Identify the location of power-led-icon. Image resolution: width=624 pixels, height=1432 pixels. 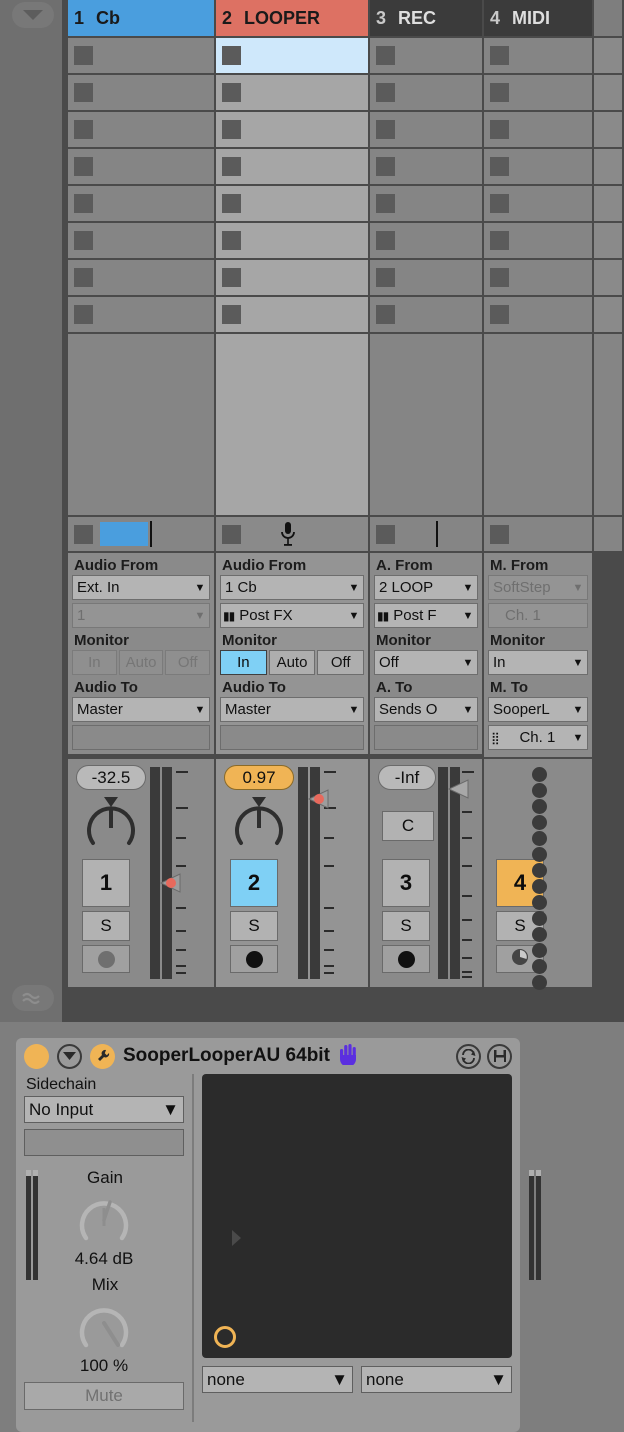
(36, 1056).